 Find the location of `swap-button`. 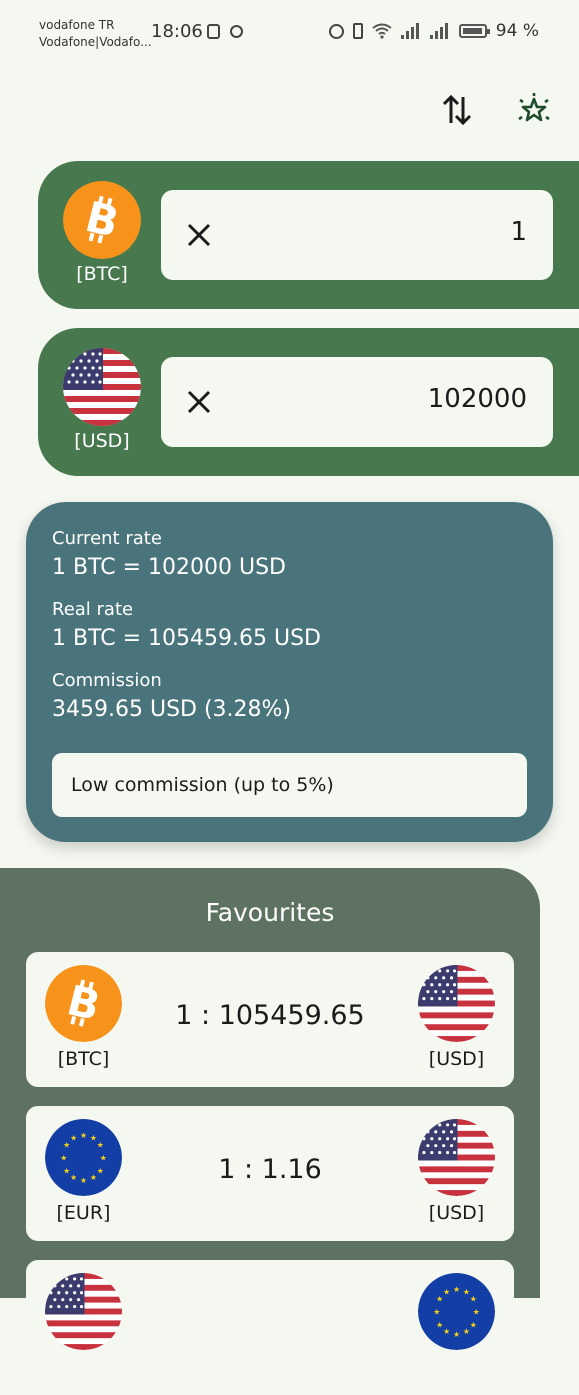

swap-button is located at coordinates (457, 110).